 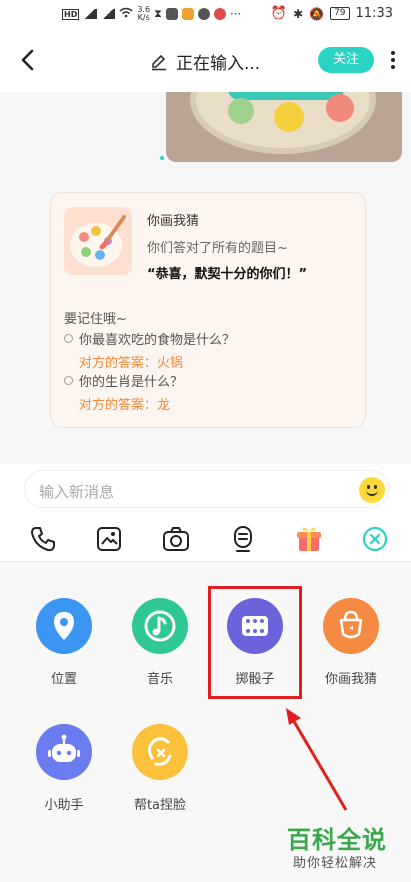 I want to click on card-subtitle: 你们答对了所有的题目~, so click(x=217, y=248).